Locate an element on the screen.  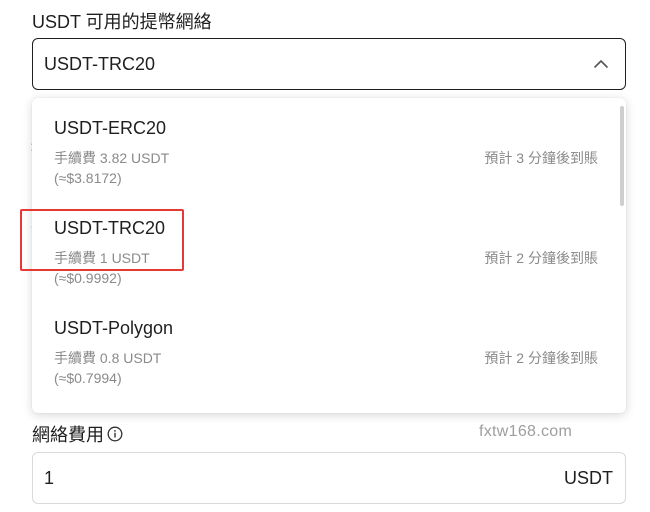
fee-input: 1 USDT is located at coordinates (329, 478).